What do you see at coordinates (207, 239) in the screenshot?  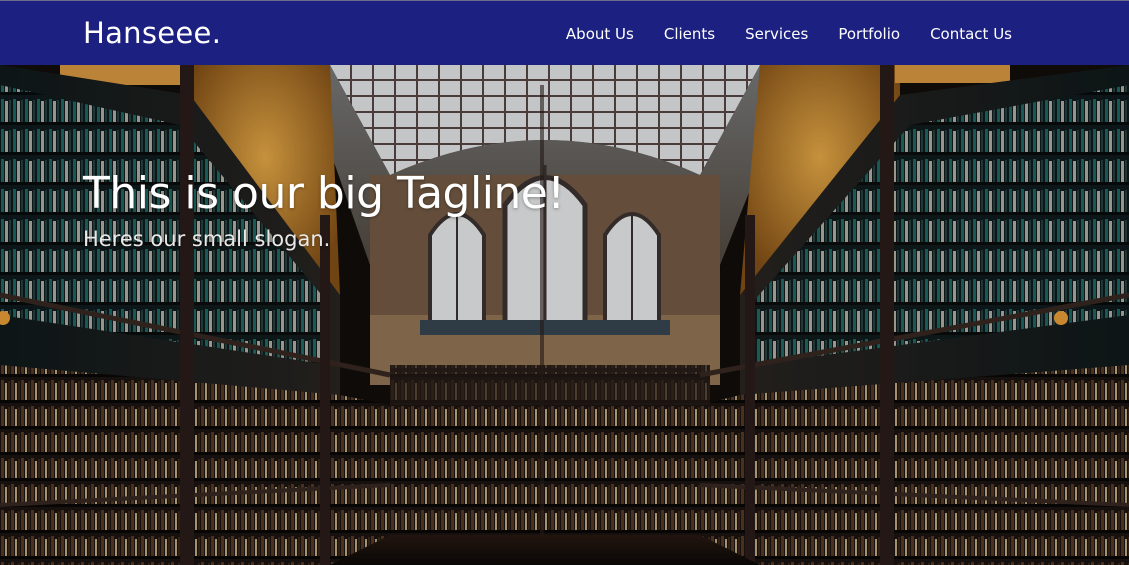 I see `hero-slogan: Heres our small slogan.` at bounding box center [207, 239].